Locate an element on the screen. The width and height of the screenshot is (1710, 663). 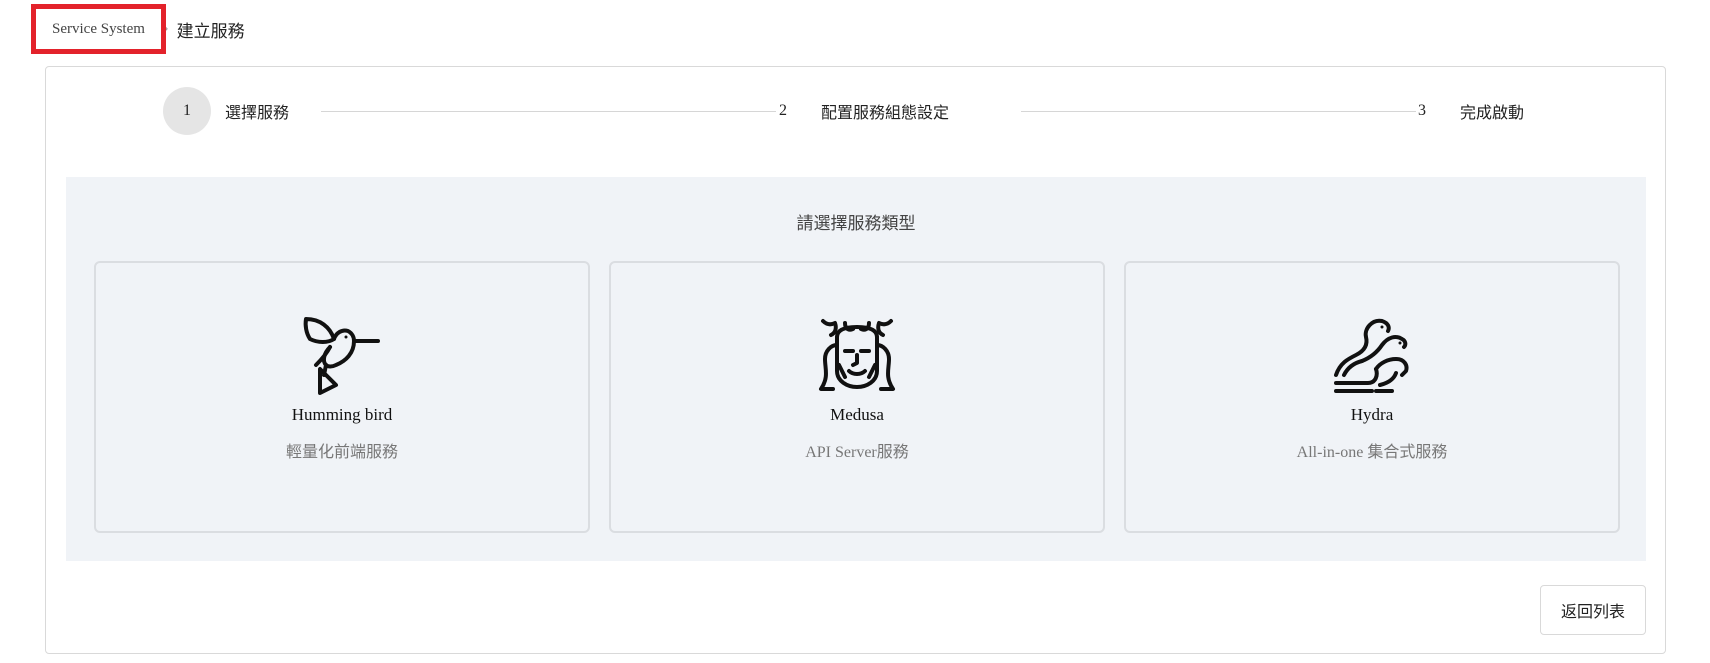
service-name: Hydra is located at coordinates (1372, 414).